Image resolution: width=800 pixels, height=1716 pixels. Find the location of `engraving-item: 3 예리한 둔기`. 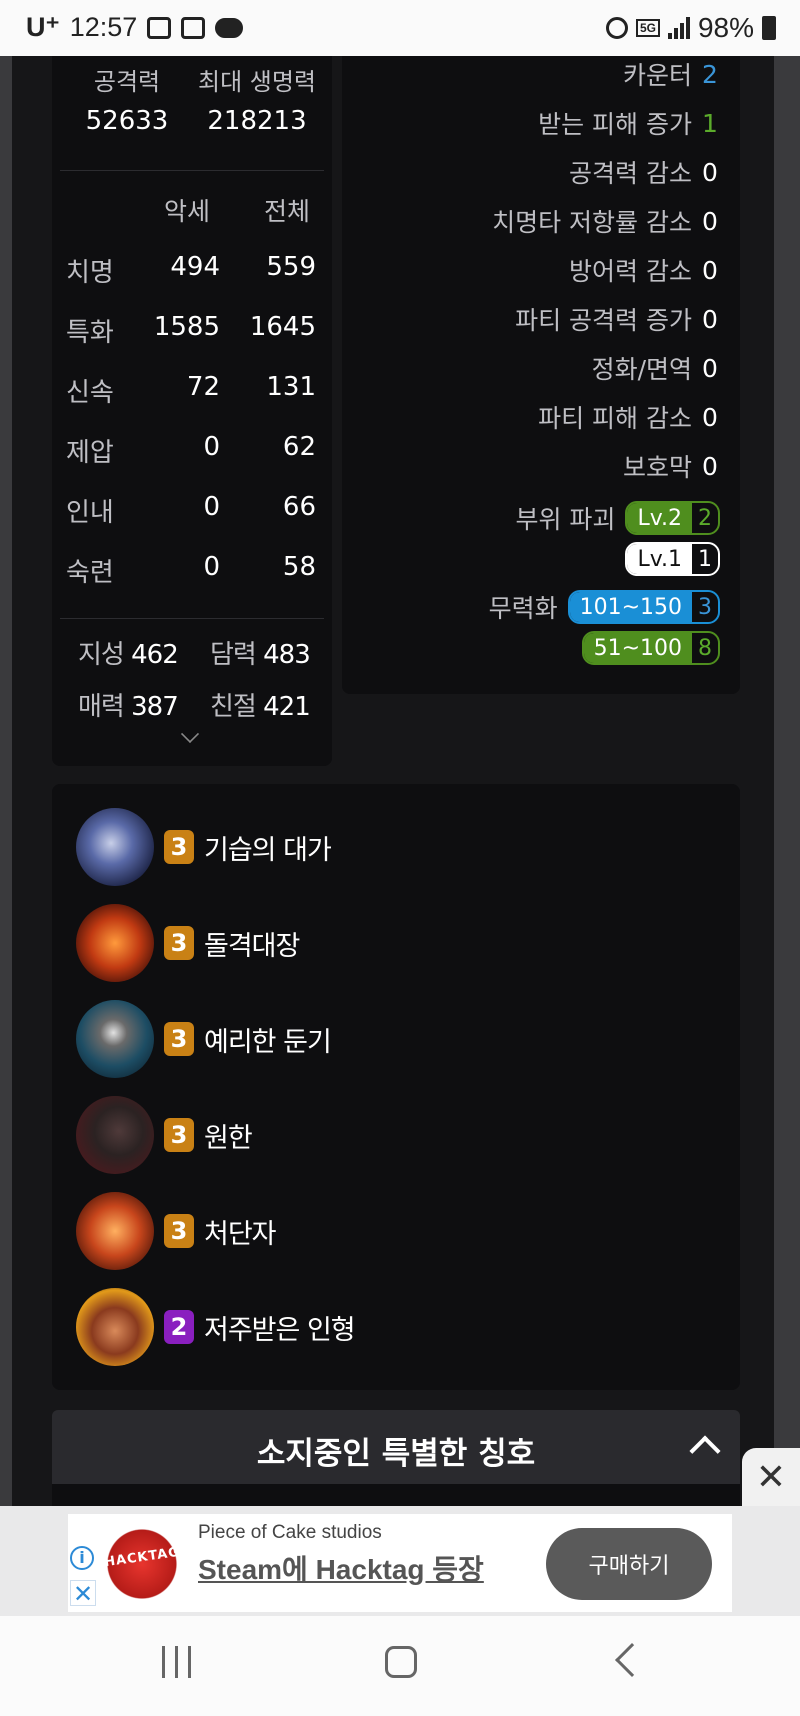

engraving-item: 3 예리한 둔기 is located at coordinates (204, 1039).